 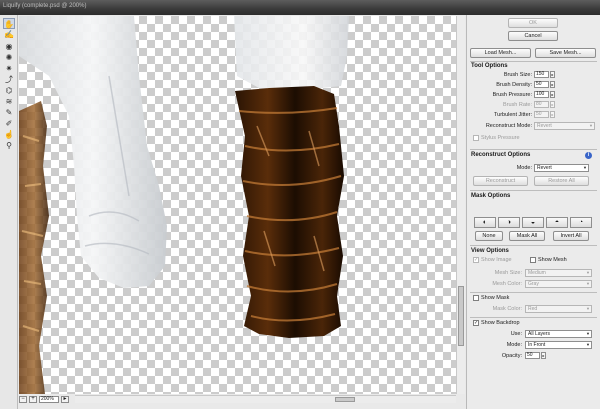 I want to click on backdrop-mode-value: In Front, so click(x=537, y=345).